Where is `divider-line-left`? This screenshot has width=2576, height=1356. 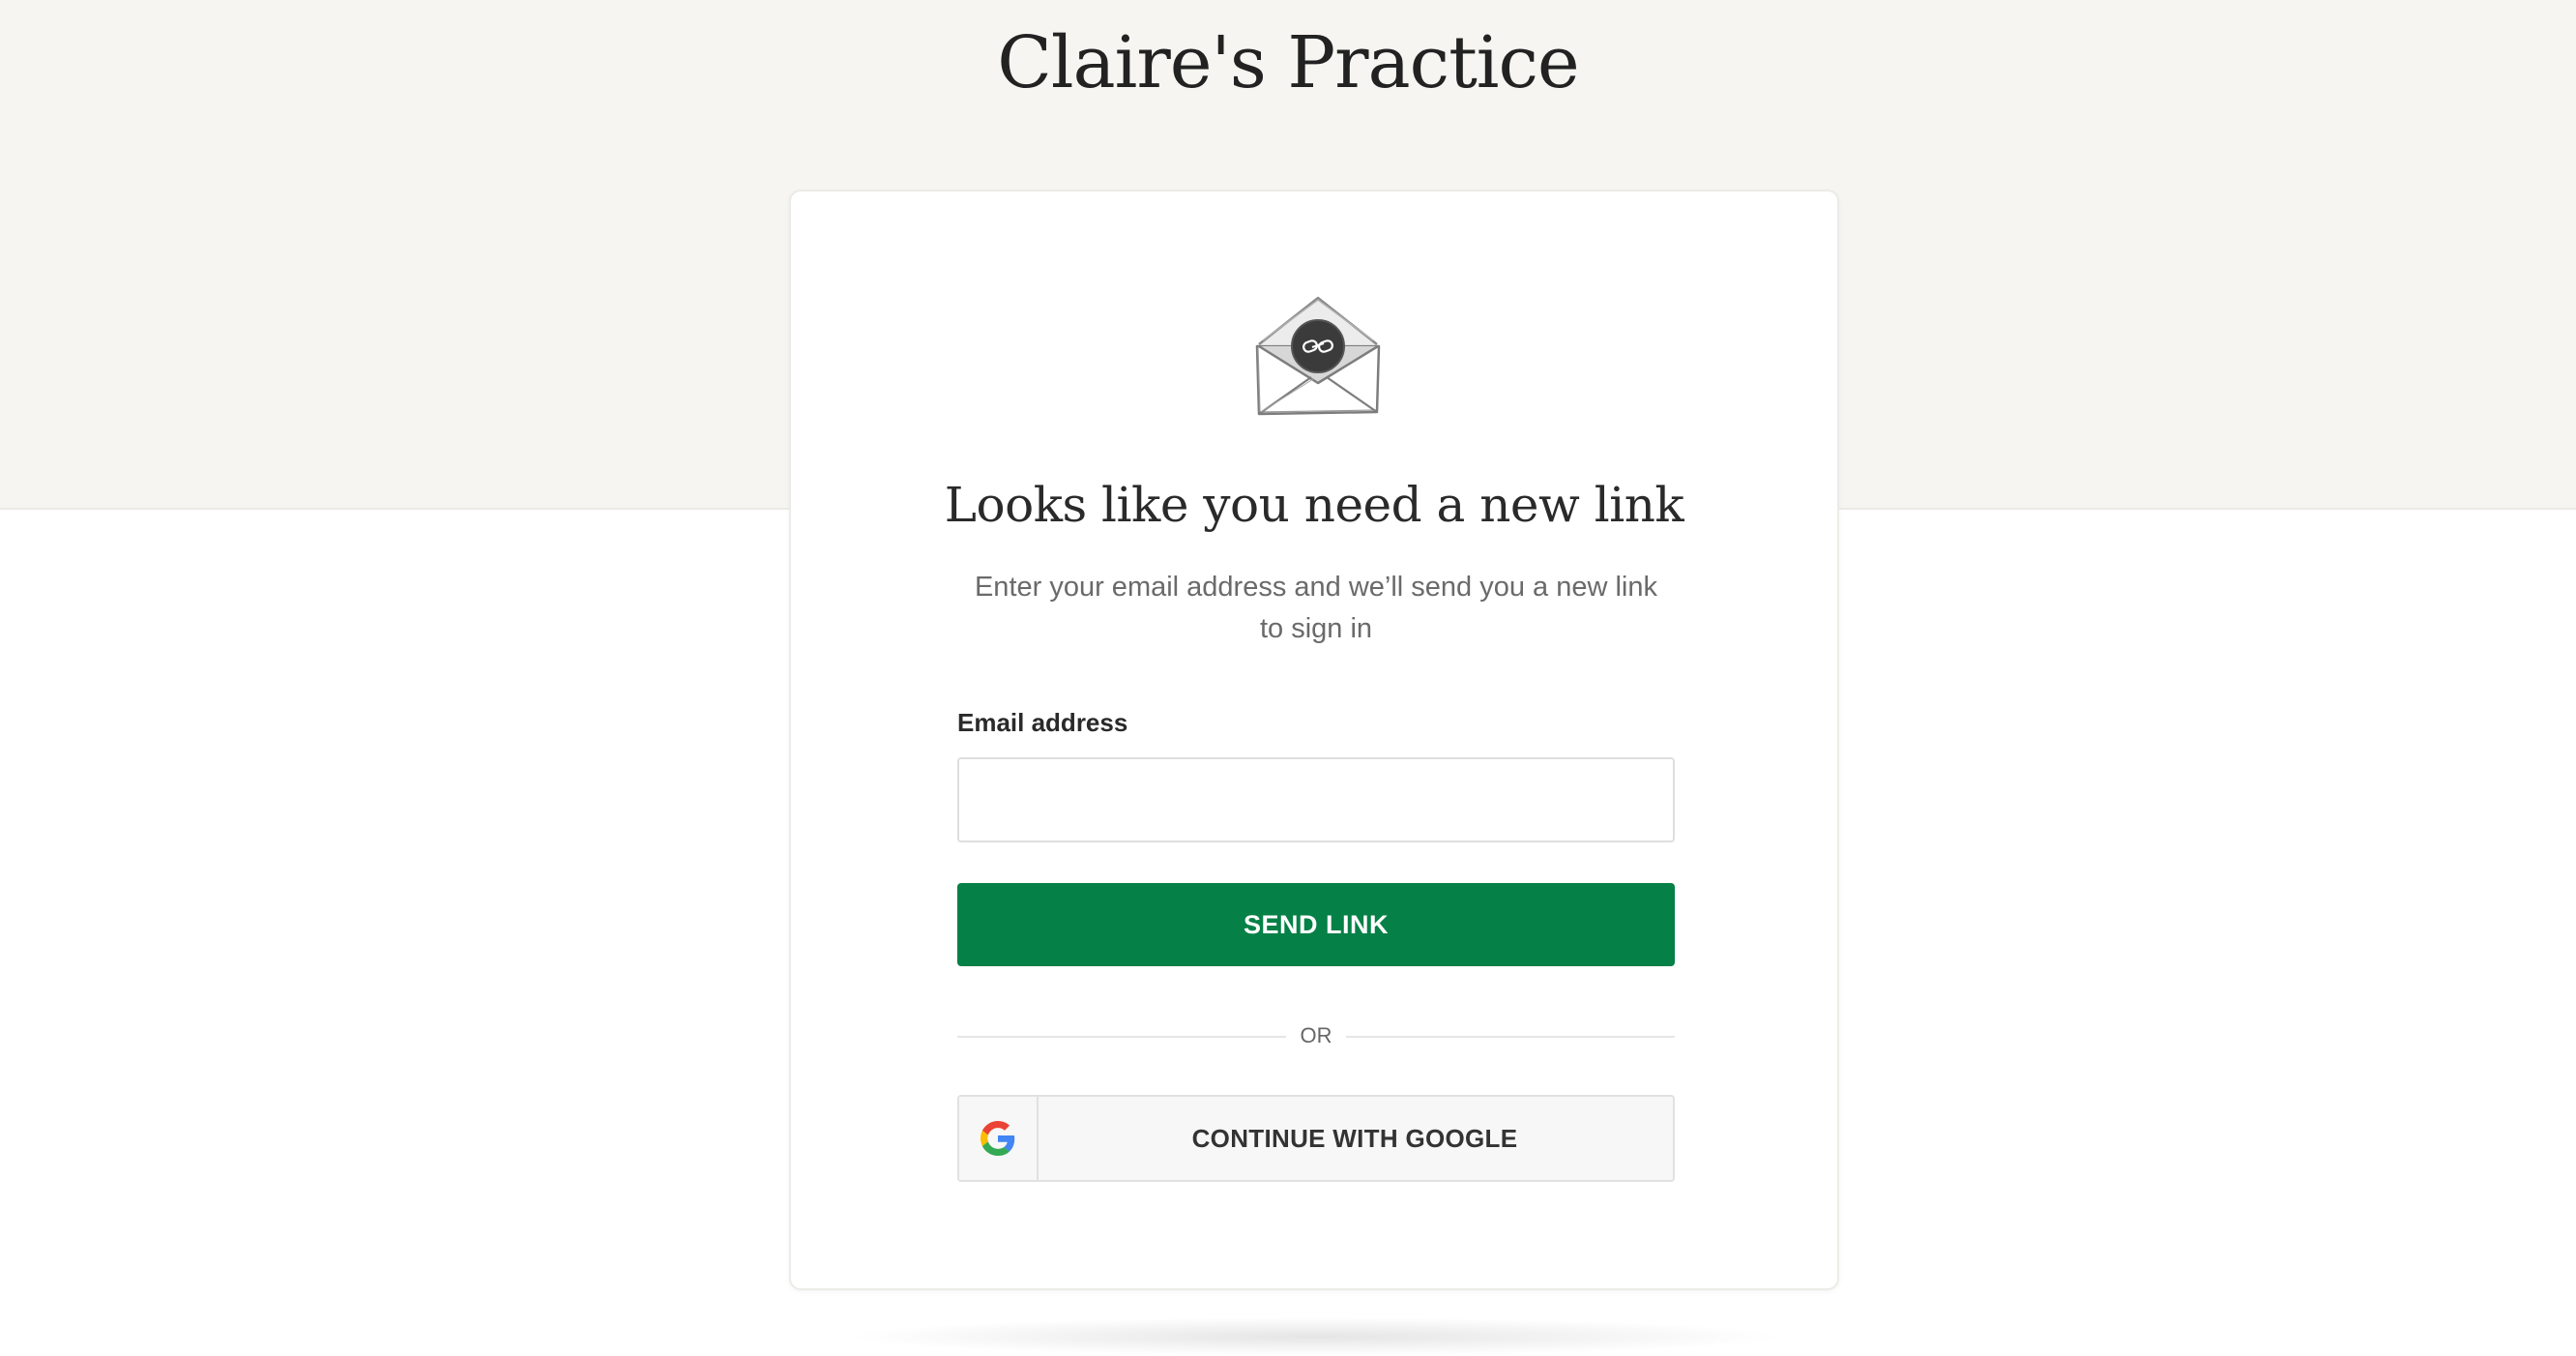 divider-line-left is located at coordinates (1121, 1037).